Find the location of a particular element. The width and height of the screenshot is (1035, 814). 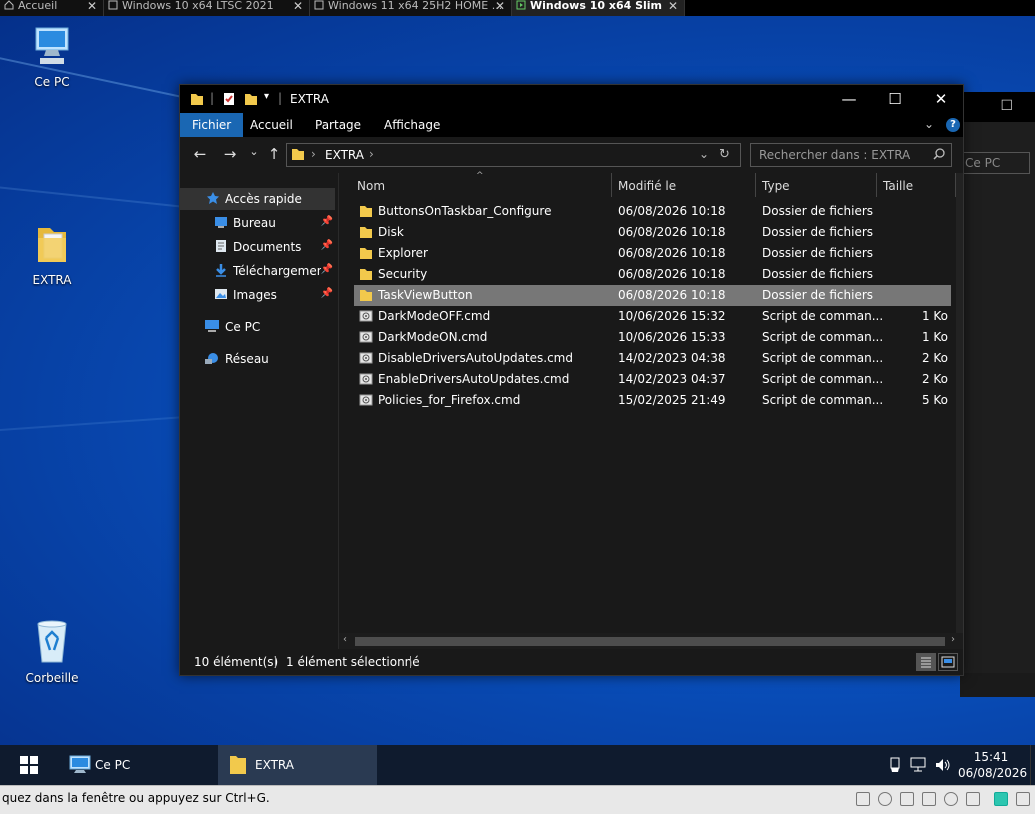

scroll-right-icon: › is located at coordinates (953, 639).